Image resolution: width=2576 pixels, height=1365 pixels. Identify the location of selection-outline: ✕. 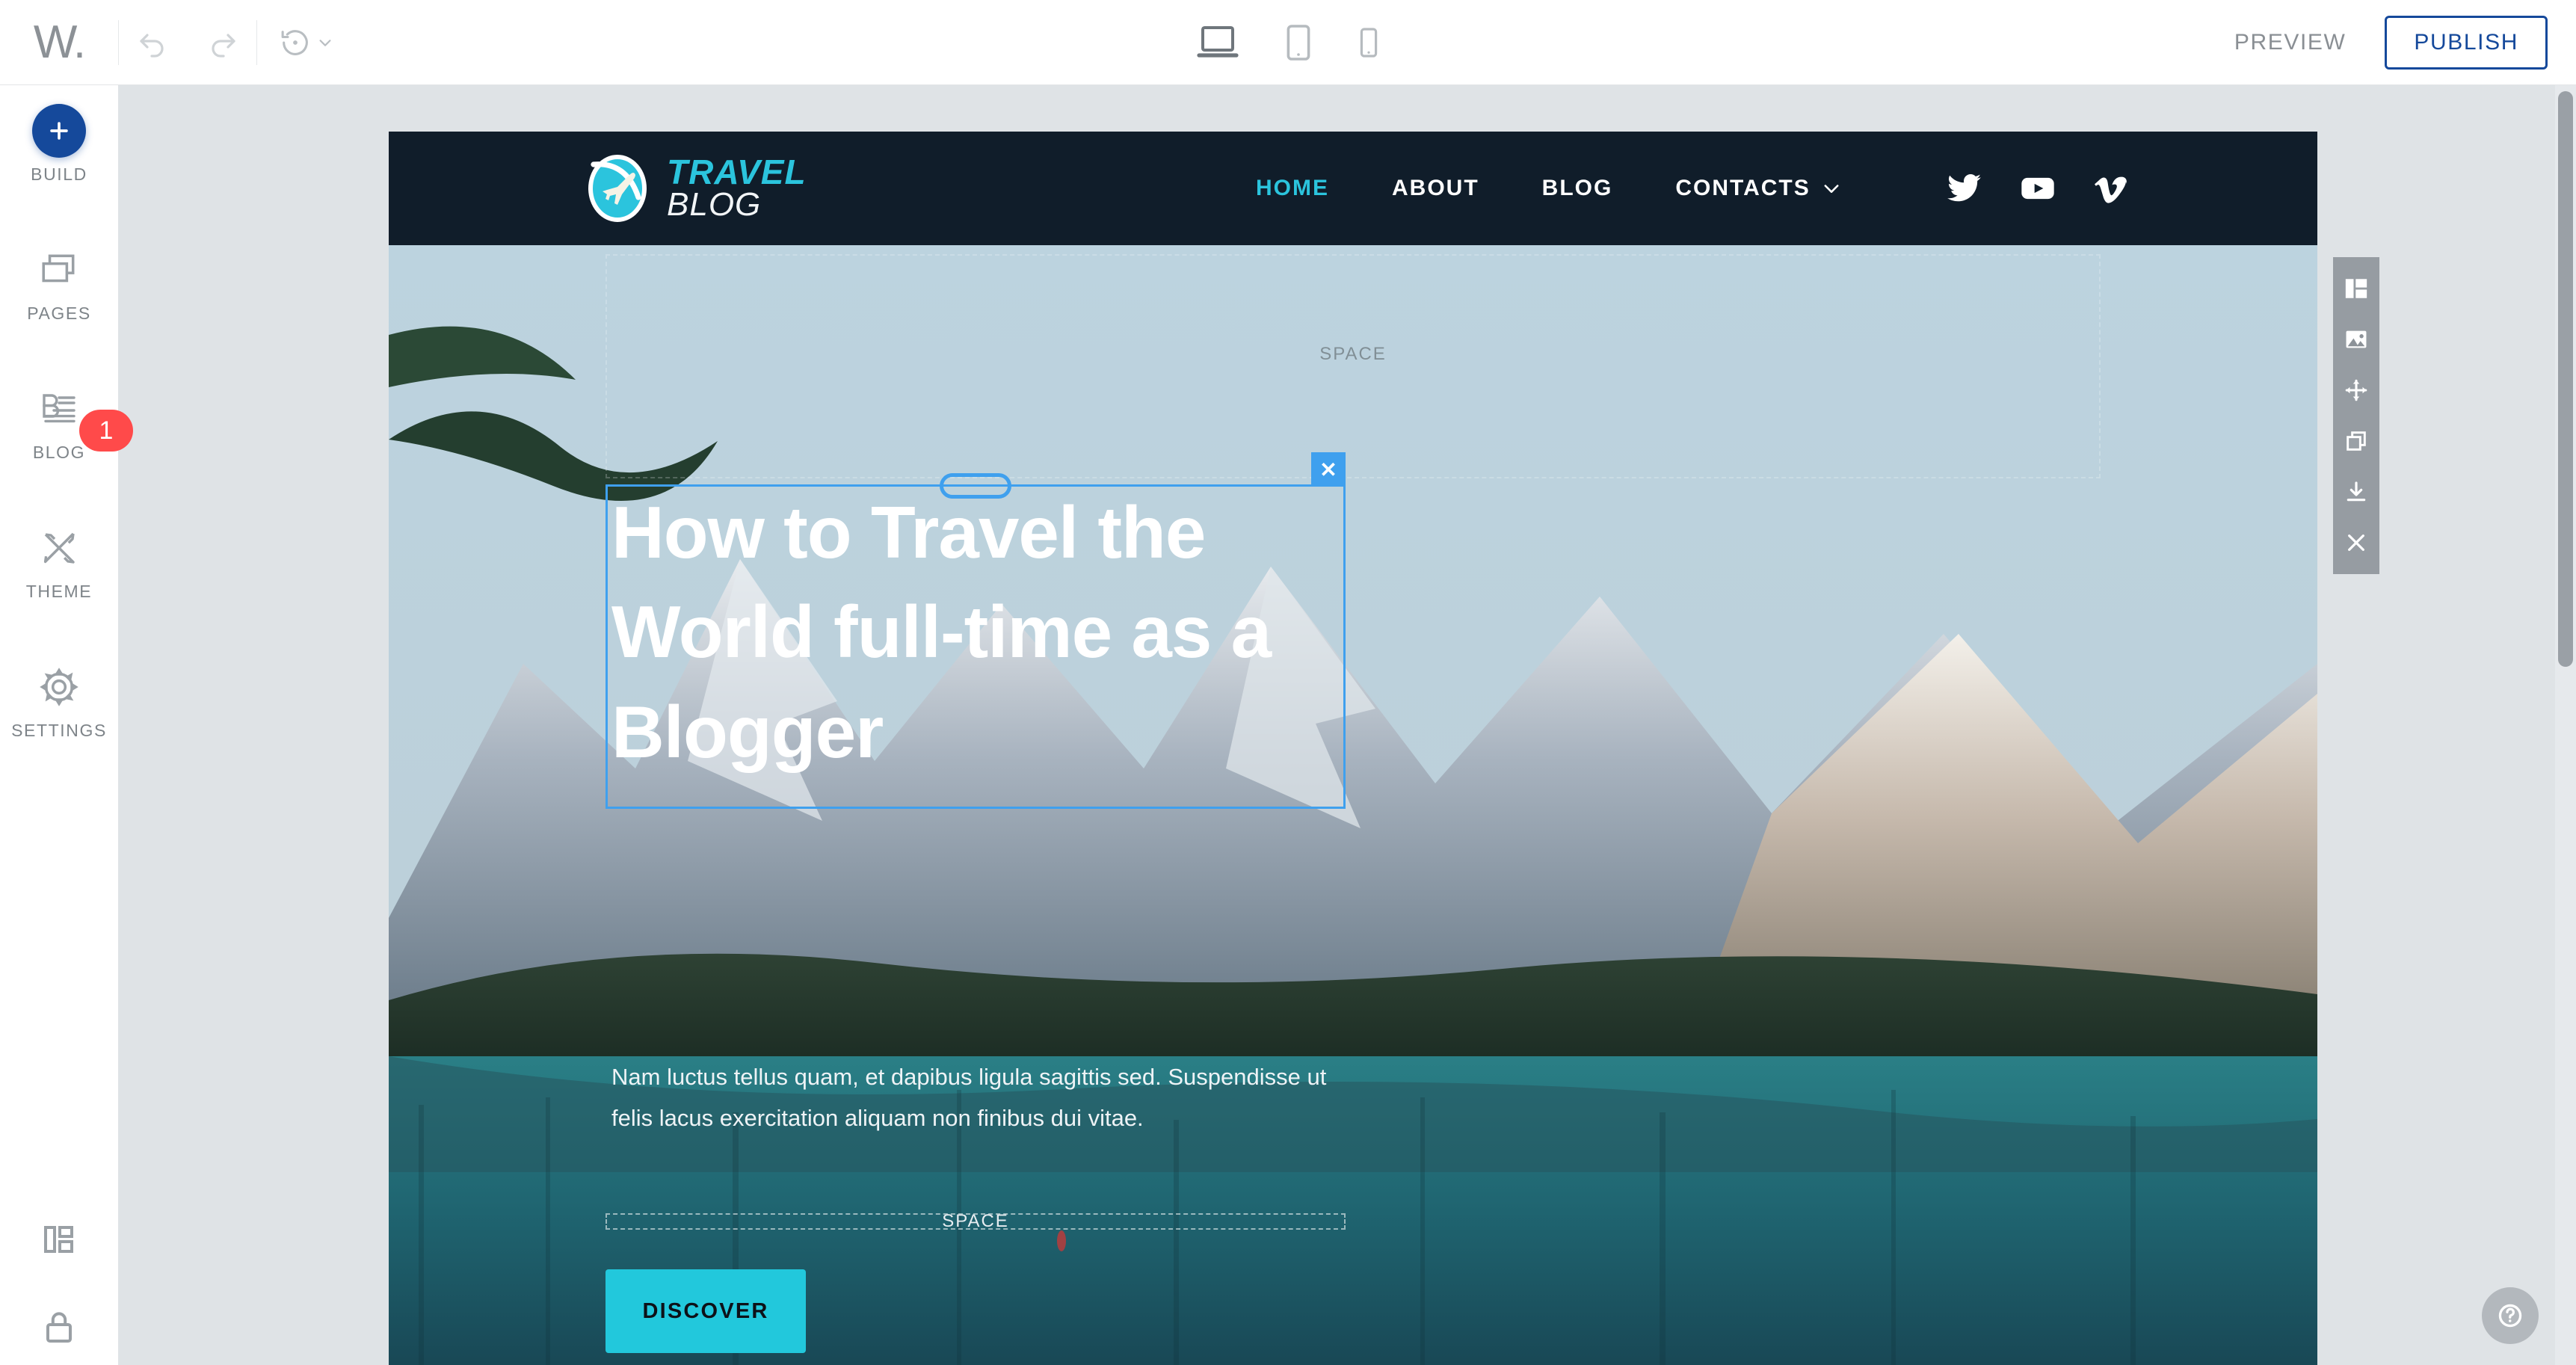
(976, 630).